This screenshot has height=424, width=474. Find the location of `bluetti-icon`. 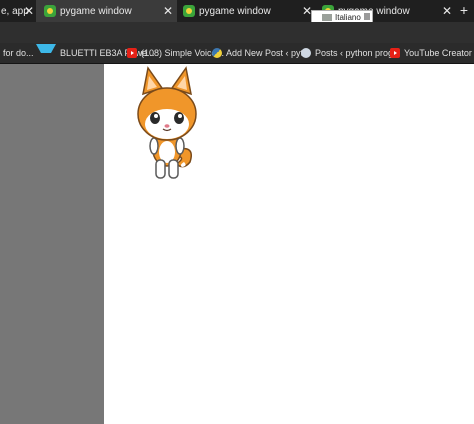

bluetti-icon is located at coordinates (46, 53).